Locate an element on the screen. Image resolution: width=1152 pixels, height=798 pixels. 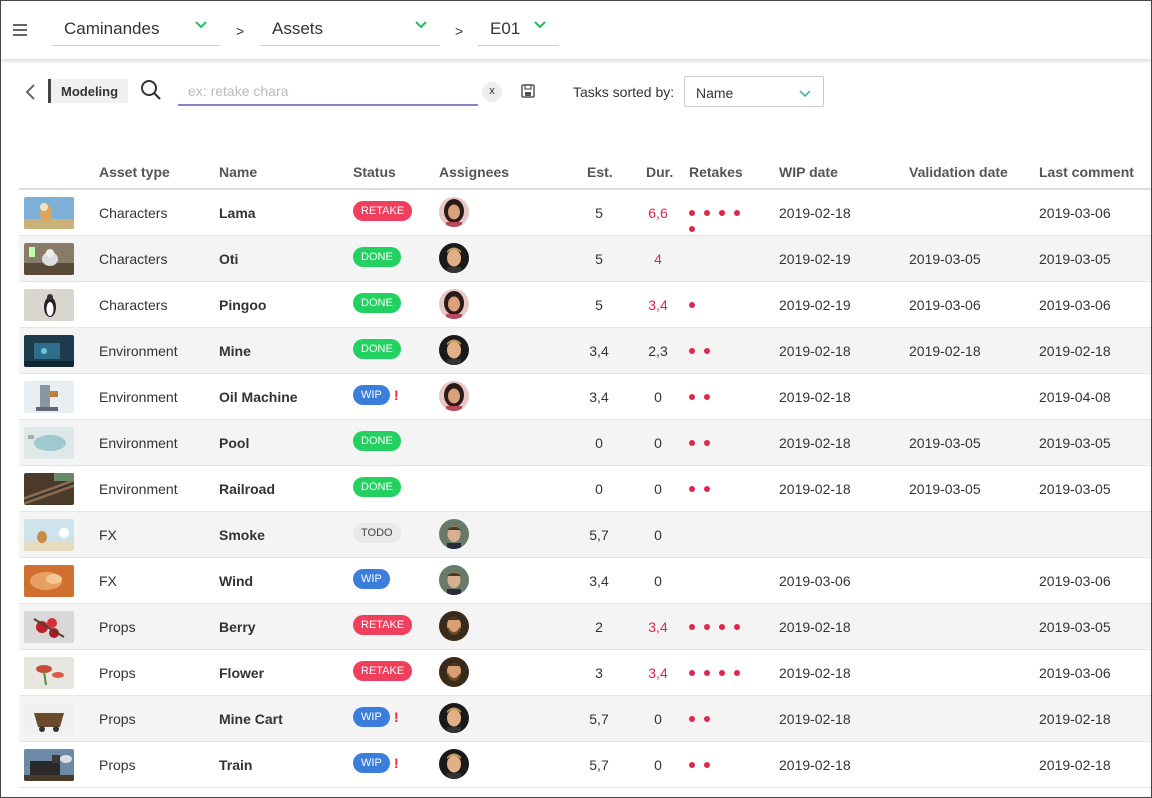
asset-name-link: Wind is located at coordinates (236, 581).